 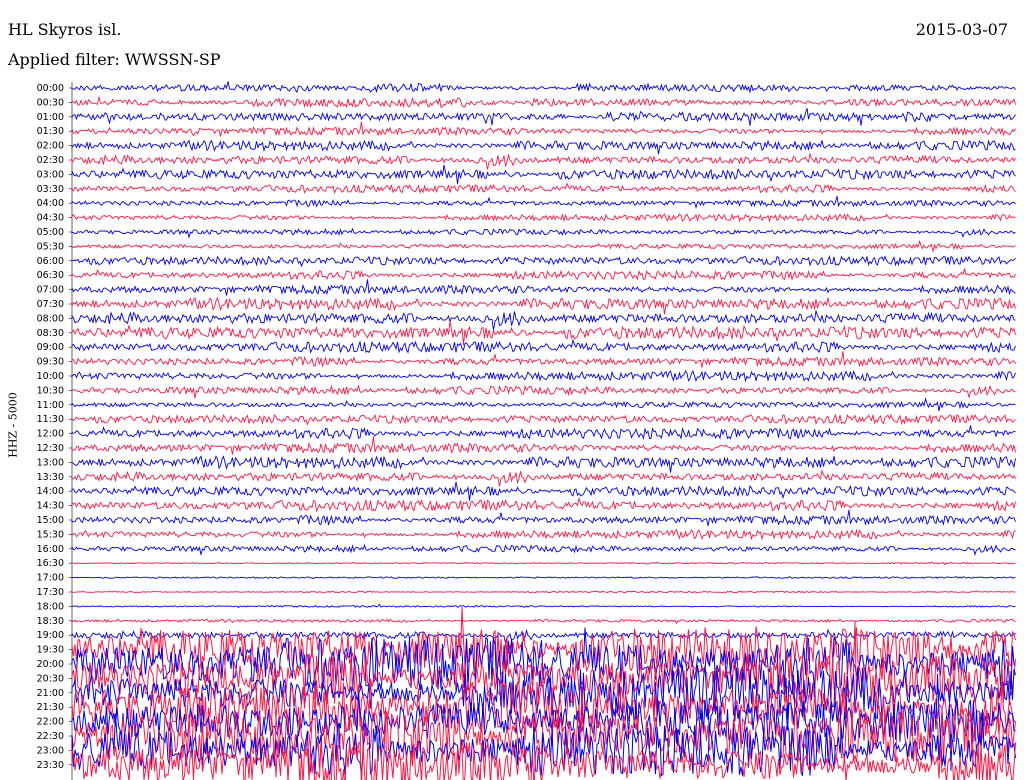 I want to click on y-tick-label: 11:00, so click(x=50, y=405).